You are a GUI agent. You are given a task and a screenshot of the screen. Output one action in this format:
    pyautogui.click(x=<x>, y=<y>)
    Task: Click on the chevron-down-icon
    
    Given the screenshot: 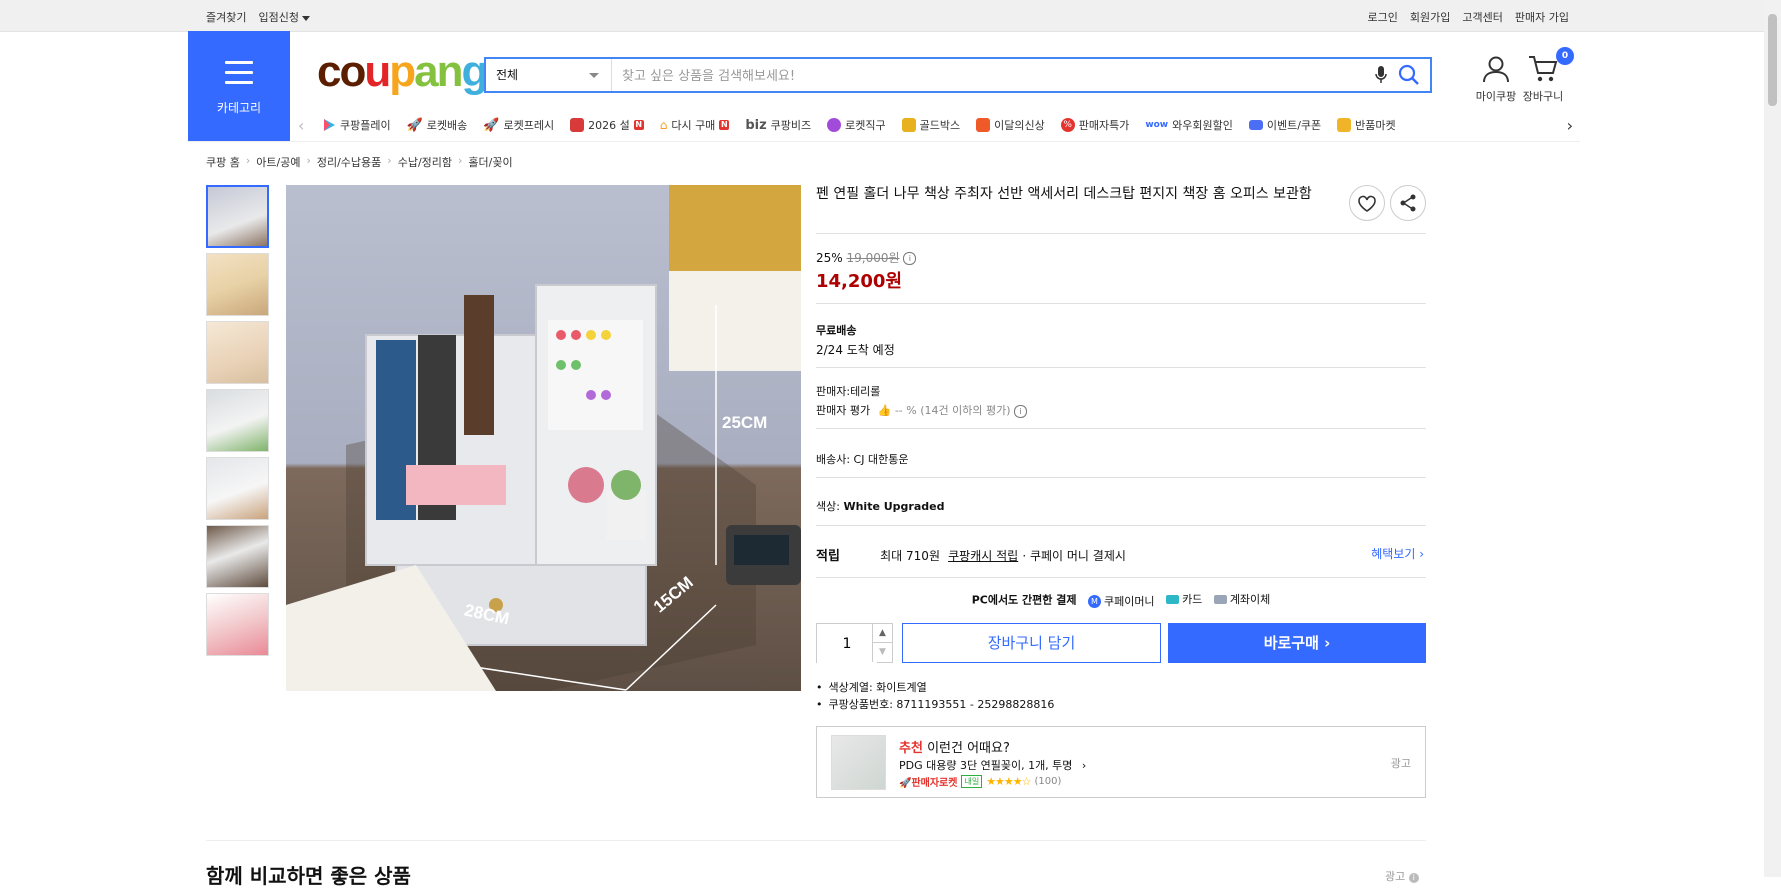 What is the action you would take?
    pyautogui.click(x=594, y=75)
    